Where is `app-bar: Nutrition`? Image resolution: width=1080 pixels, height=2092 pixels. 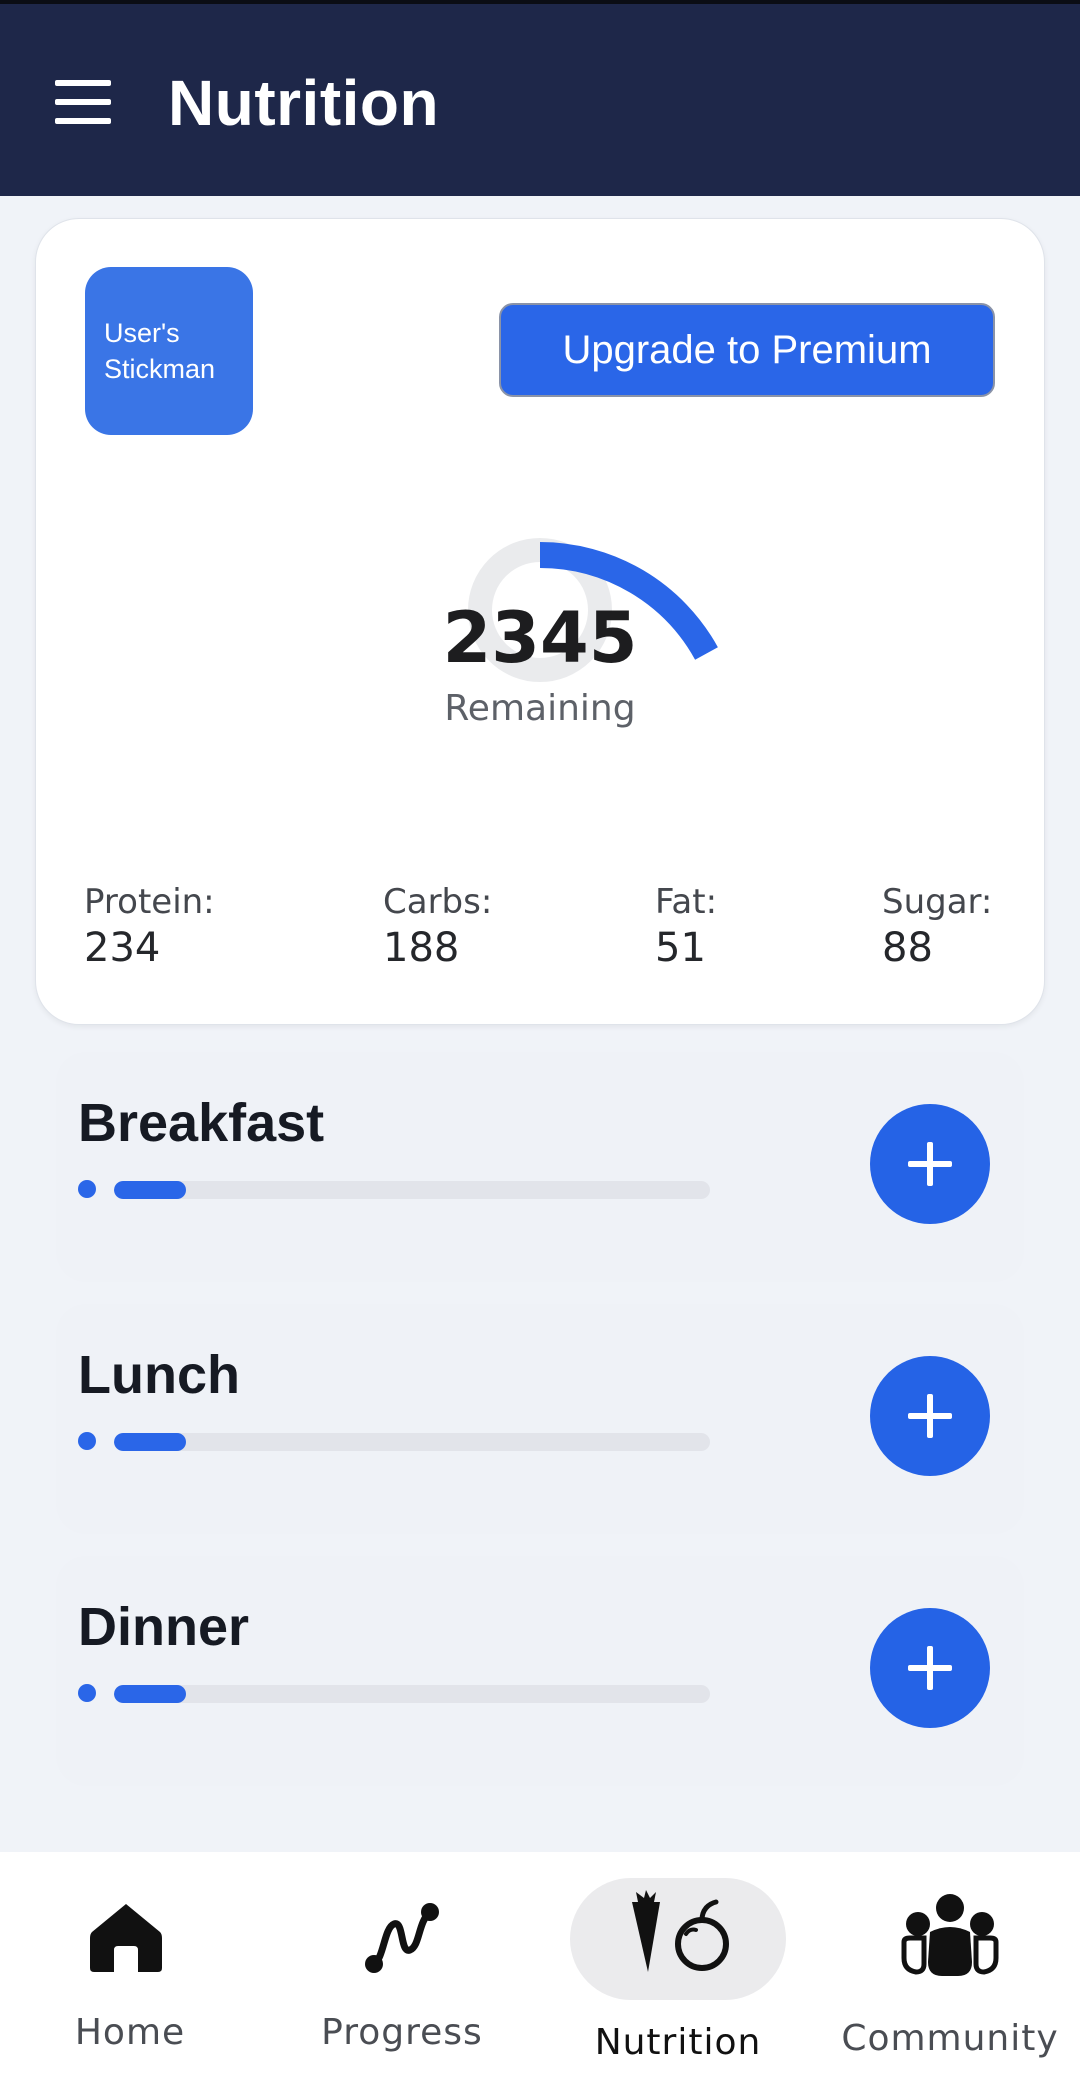 app-bar: Nutrition is located at coordinates (540, 100).